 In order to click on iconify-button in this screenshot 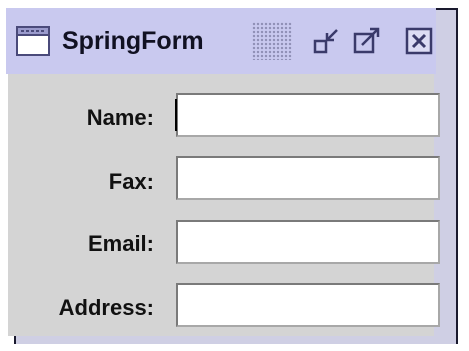, I will do `click(327, 41)`.